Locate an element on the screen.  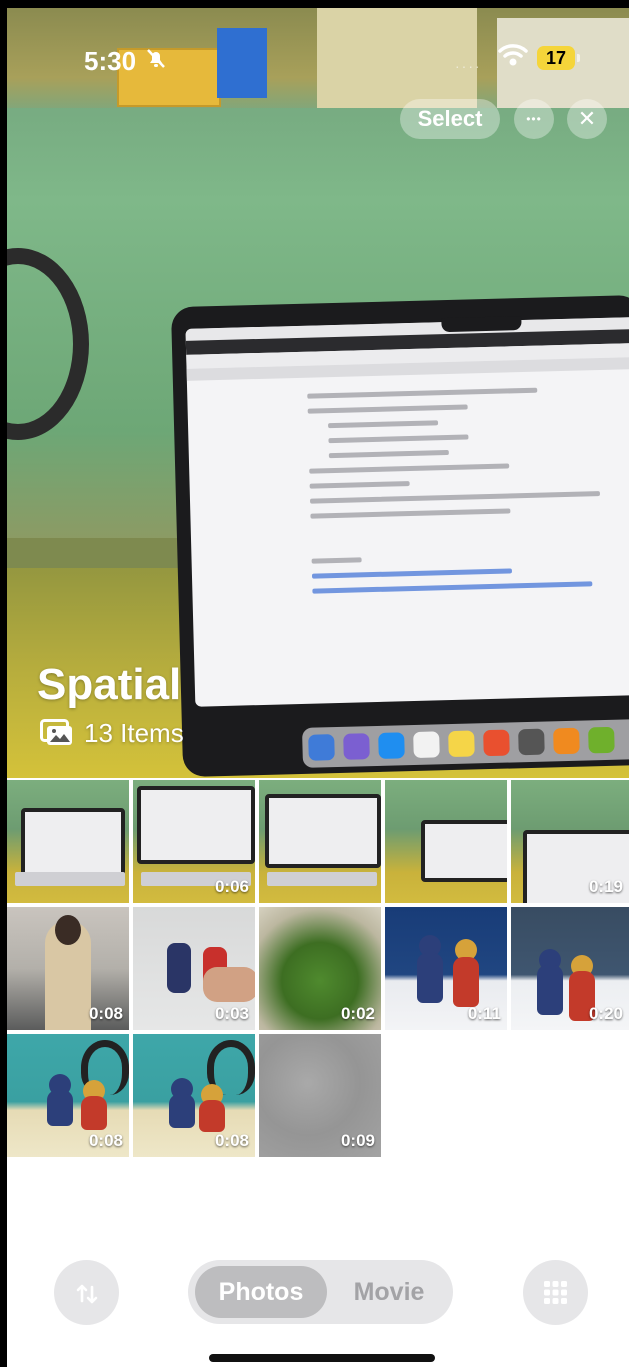
thumbnail-5: 0:19 is located at coordinates (570, 841).